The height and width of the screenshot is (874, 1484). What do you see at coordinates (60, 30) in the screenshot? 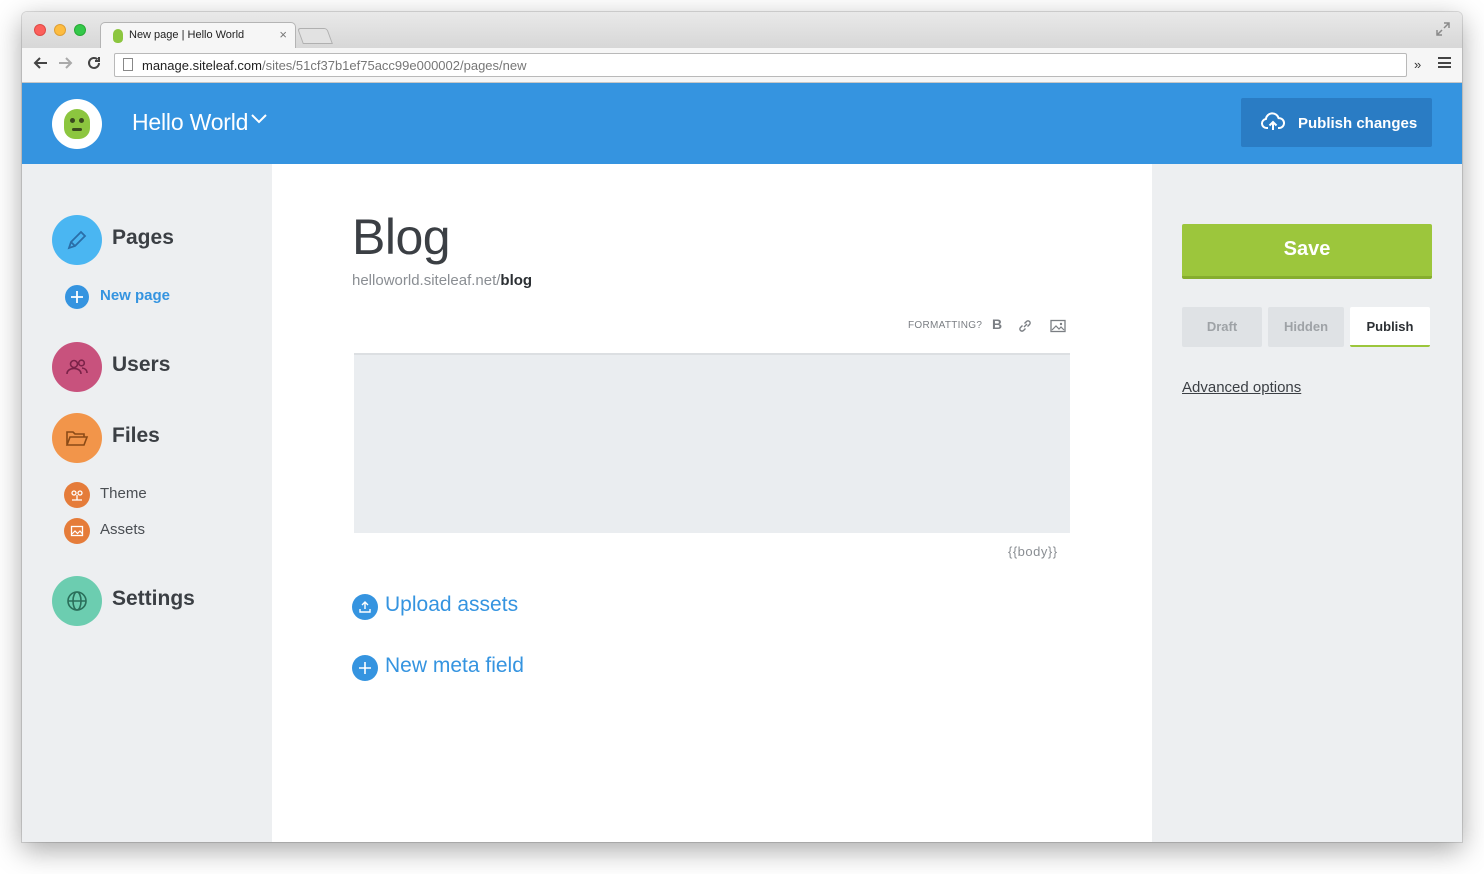
I see `minimize-window-button` at bounding box center [60, 30].